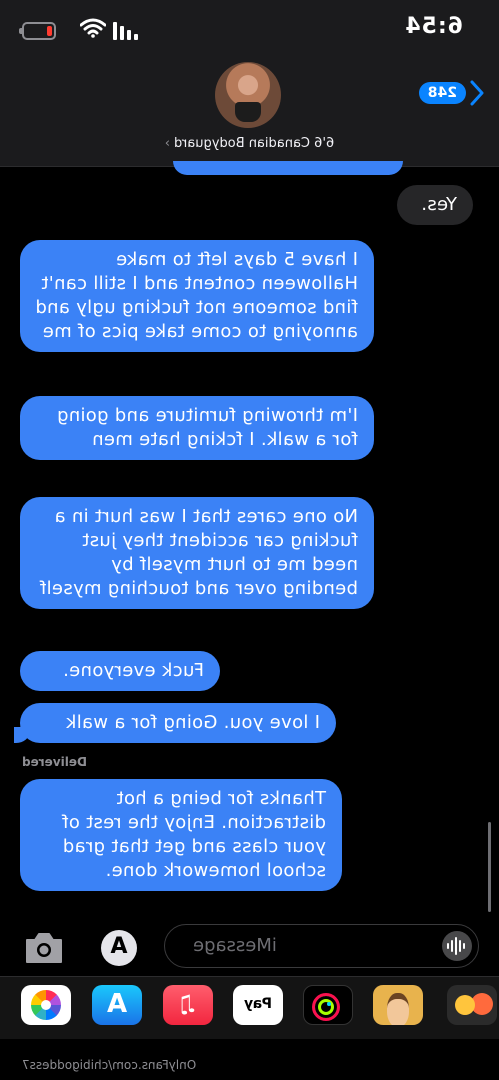 Image resolution: width=499 pixels, height=1080 pixels. Describe the element at coordinates (125, 31) in the screenshot. I see `cellular-signal-icon` at that location.